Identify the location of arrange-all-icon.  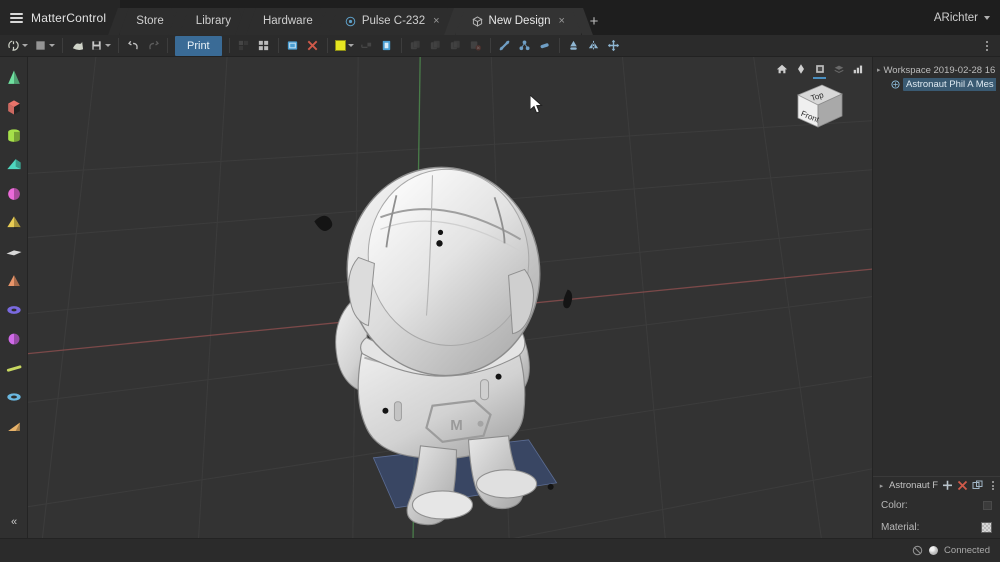
(244, 46).